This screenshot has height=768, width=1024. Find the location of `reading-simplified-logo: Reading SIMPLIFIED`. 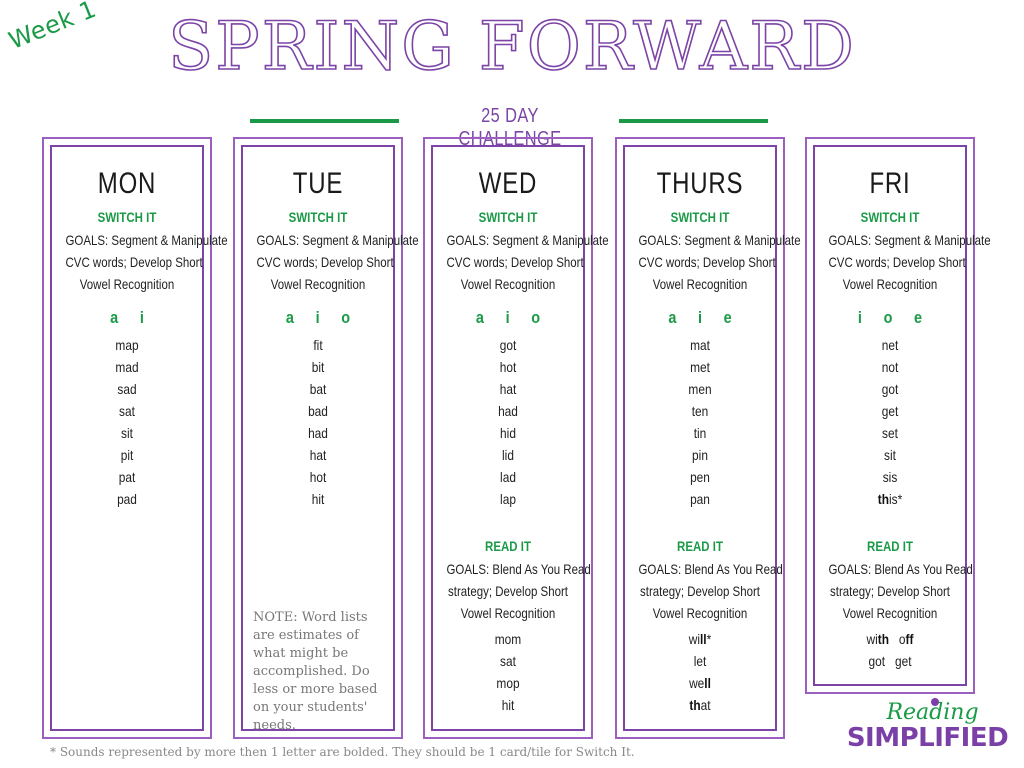

reading-simplified-logo: Reading SIMPLIFIED is located at coordinates (927, 726).